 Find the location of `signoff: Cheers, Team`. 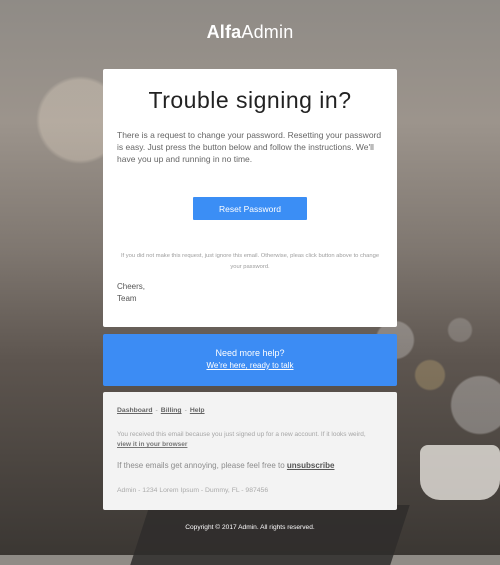

signoff: Cheers, Team is located at coordinates (131, 293).